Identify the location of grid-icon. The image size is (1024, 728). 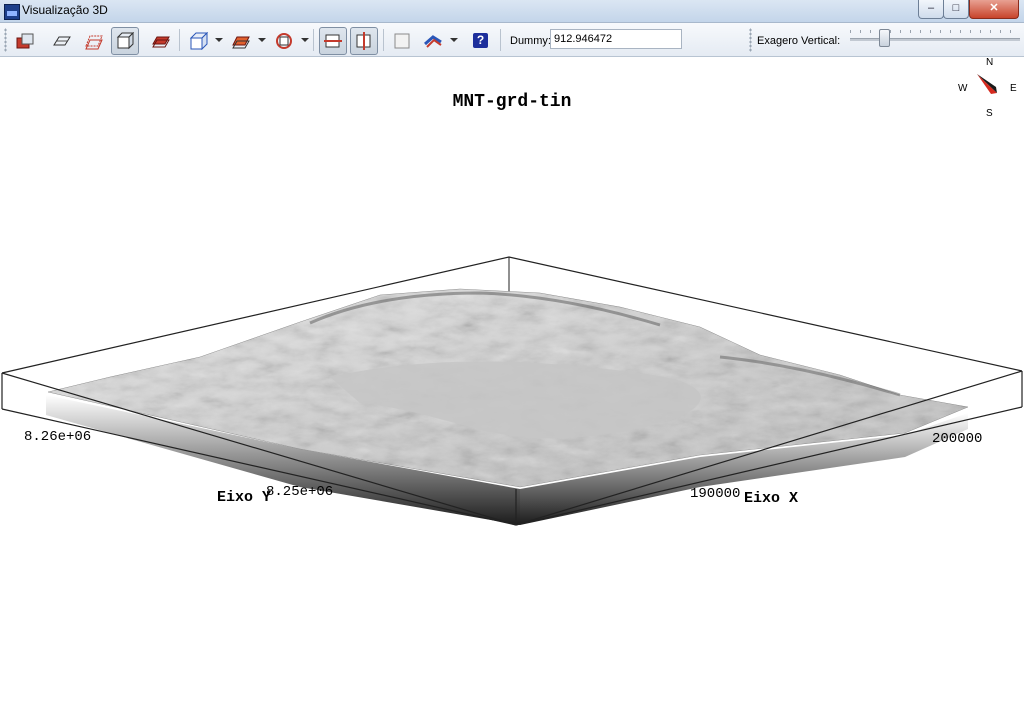
(94, 42).